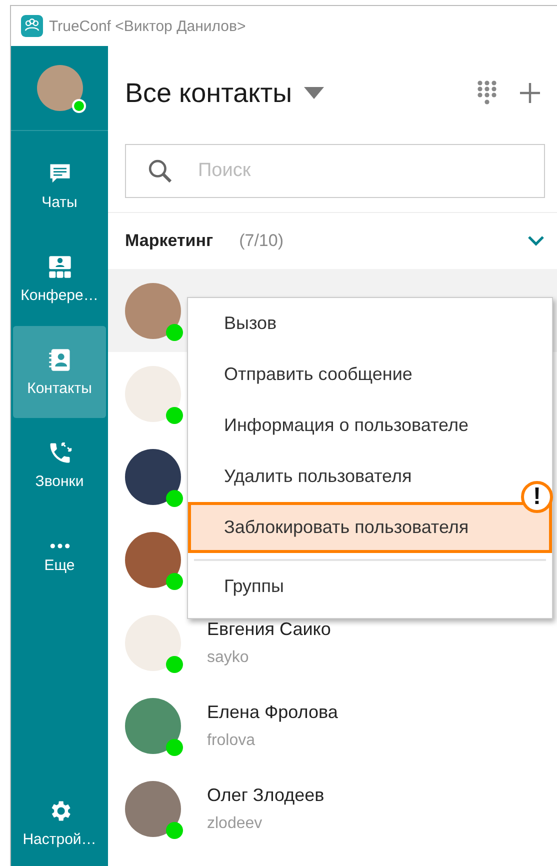 The image size is (557, 866). Describe the element at coordinates (231, 741) in the screenshot. I see `contact-login: frolova` at that location.